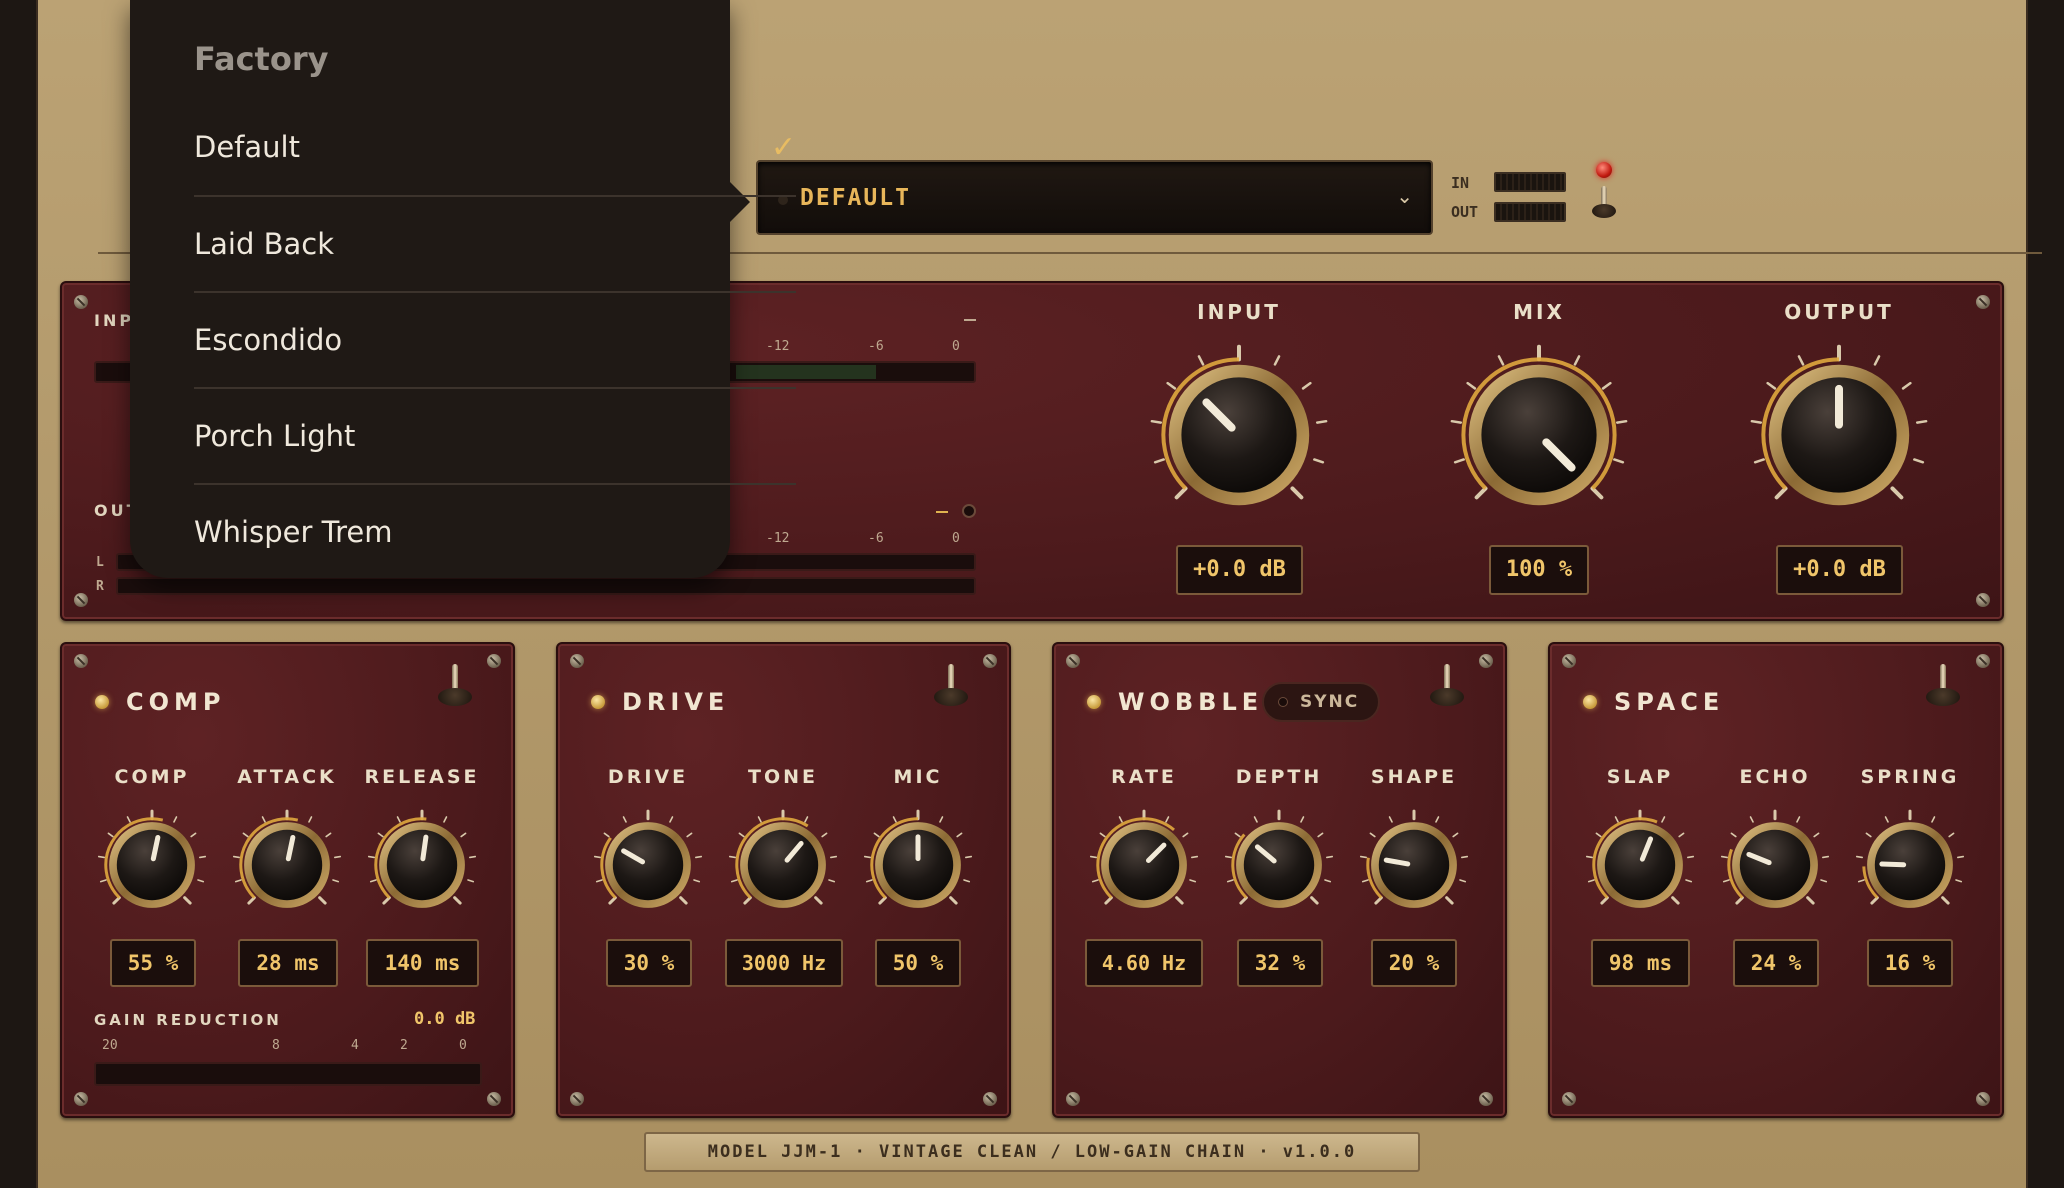  I want to click on mic-knob, so click(918, 864).